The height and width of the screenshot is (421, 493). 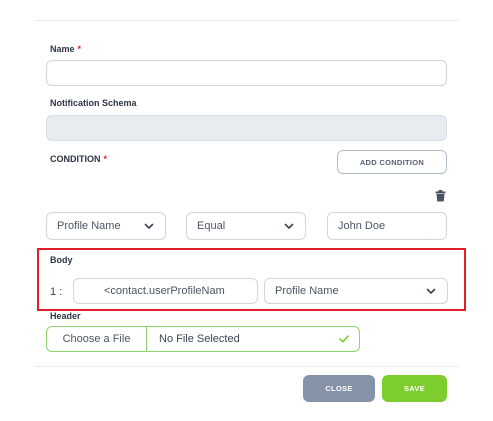 What do you see at coordinates (65, 315) in the screenshot?
I see `header-label: Header` at bounding box center [65, 315].